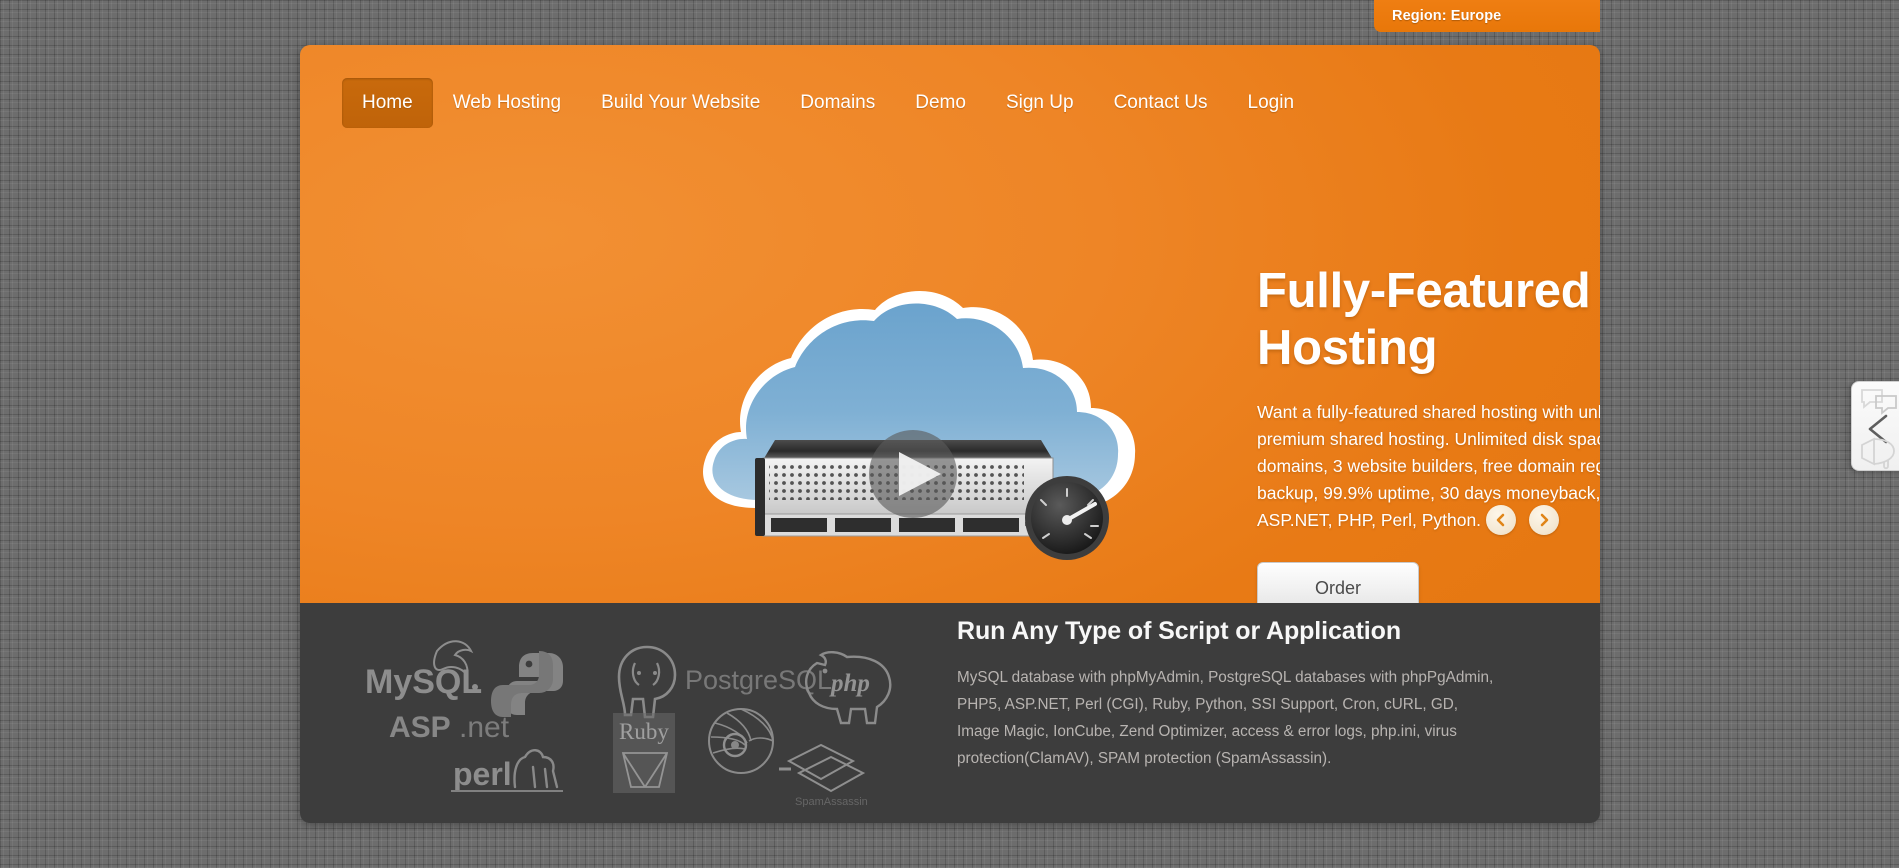 The image size is (1899, 868). I want to click on nav-item-login: Login, so click(1271, 103).